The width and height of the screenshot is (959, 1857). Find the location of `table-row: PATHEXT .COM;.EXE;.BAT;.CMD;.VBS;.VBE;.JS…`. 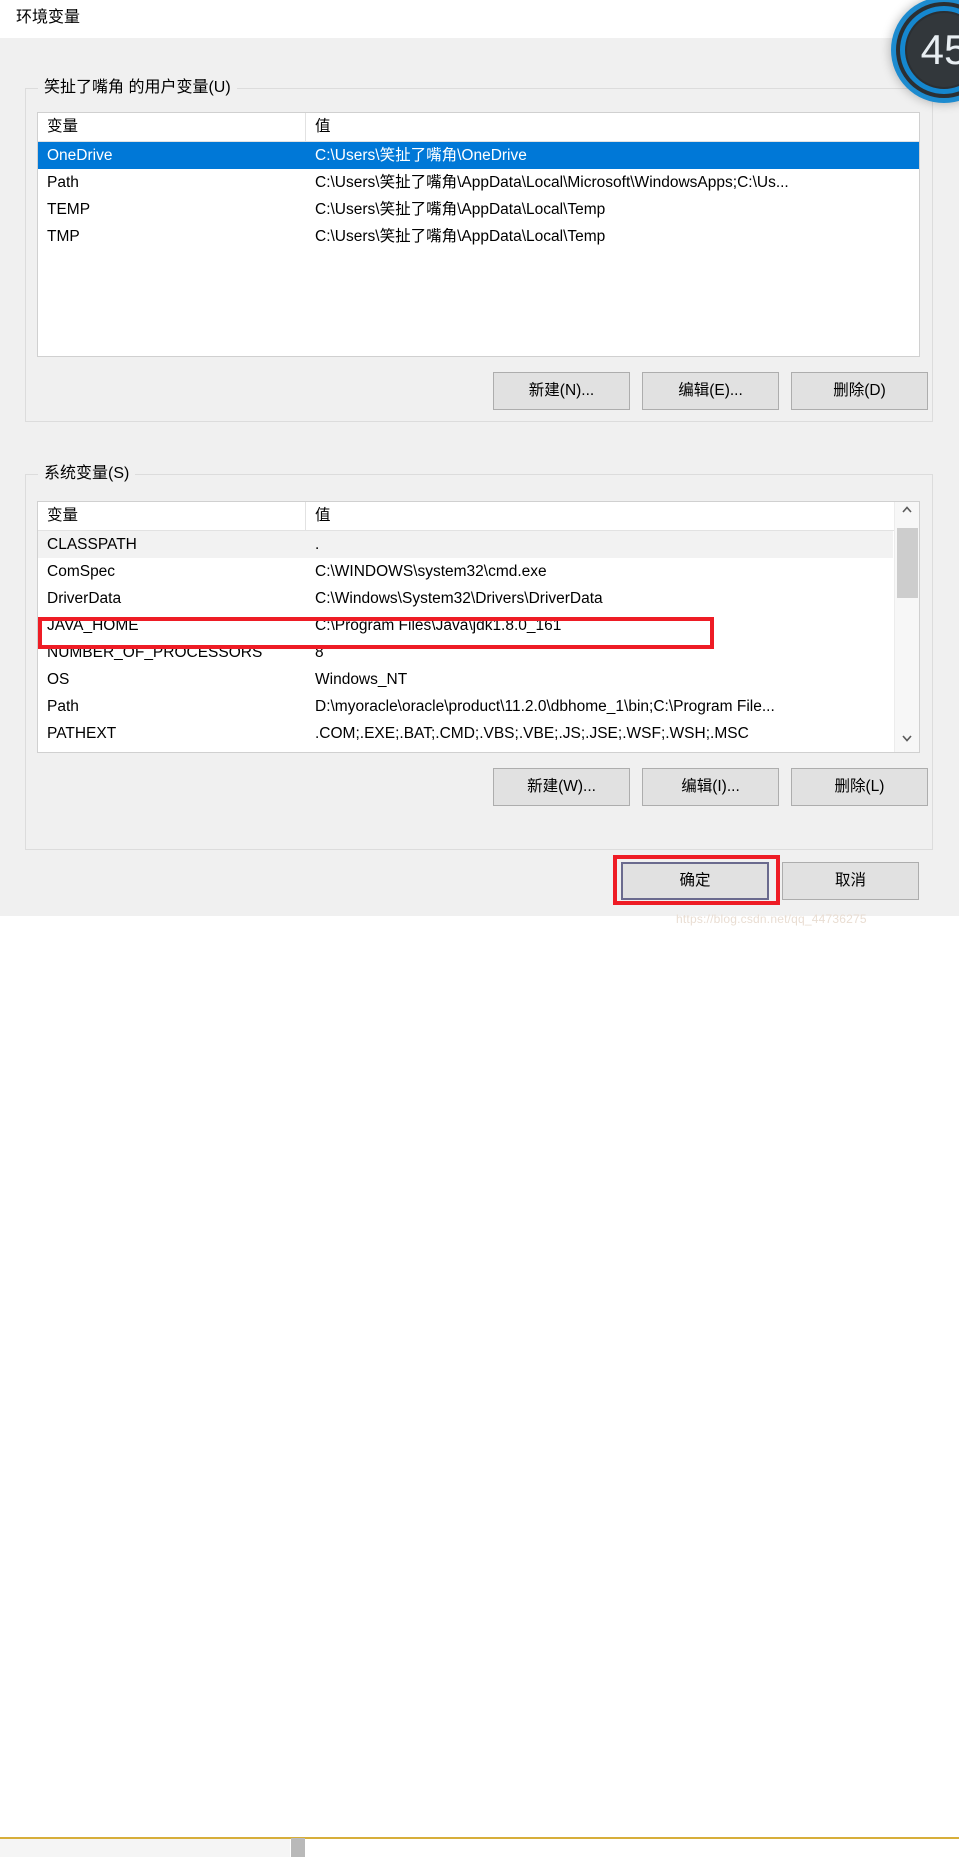

table-row: PATHEXT .COM;.EXE;.BAT;.CMD;.VBS;.VBE;.JS… is located at coordinates (465, 733).